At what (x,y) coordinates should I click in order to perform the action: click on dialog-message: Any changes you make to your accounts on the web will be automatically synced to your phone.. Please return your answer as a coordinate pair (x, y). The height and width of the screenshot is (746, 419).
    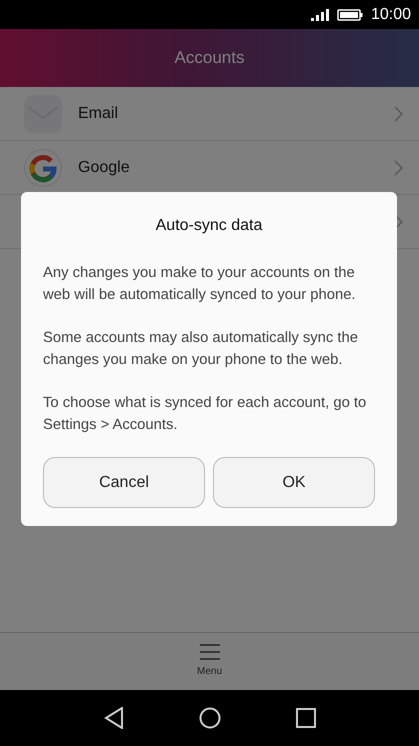
    Looking at the image, I should click on (200, 284).